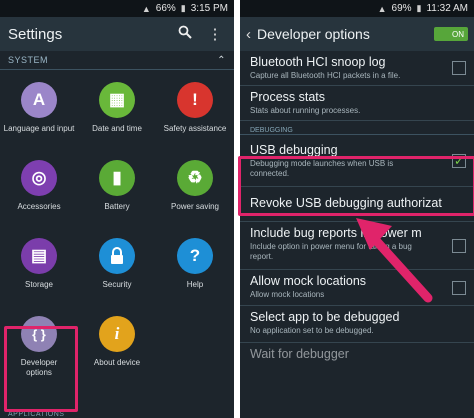 Image resolution: width=474 pixels, height=418 pixels. I want to click on grid-item-storage: ▤ Storage, so click(39, 265).